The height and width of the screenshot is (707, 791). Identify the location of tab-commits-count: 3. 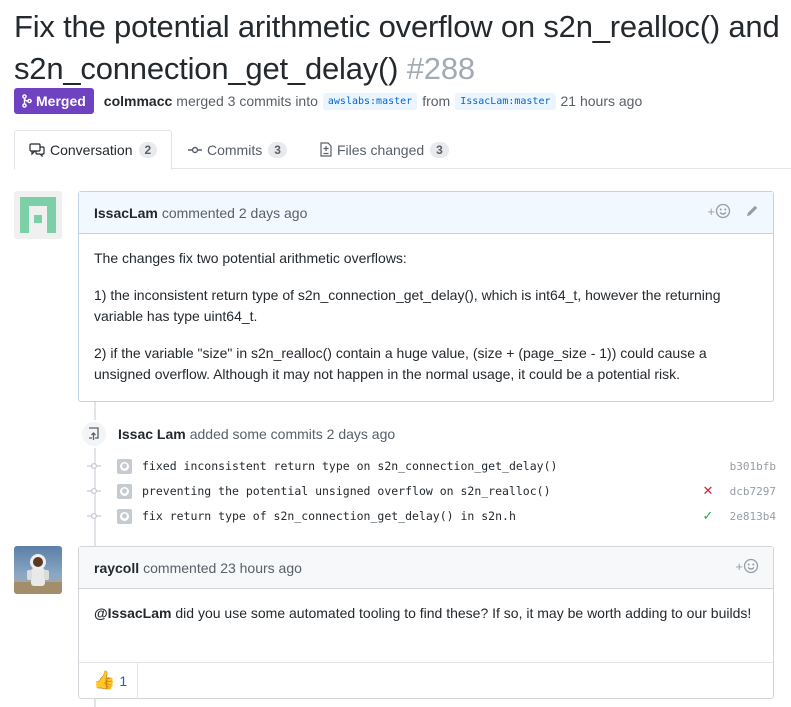
(277, 149).